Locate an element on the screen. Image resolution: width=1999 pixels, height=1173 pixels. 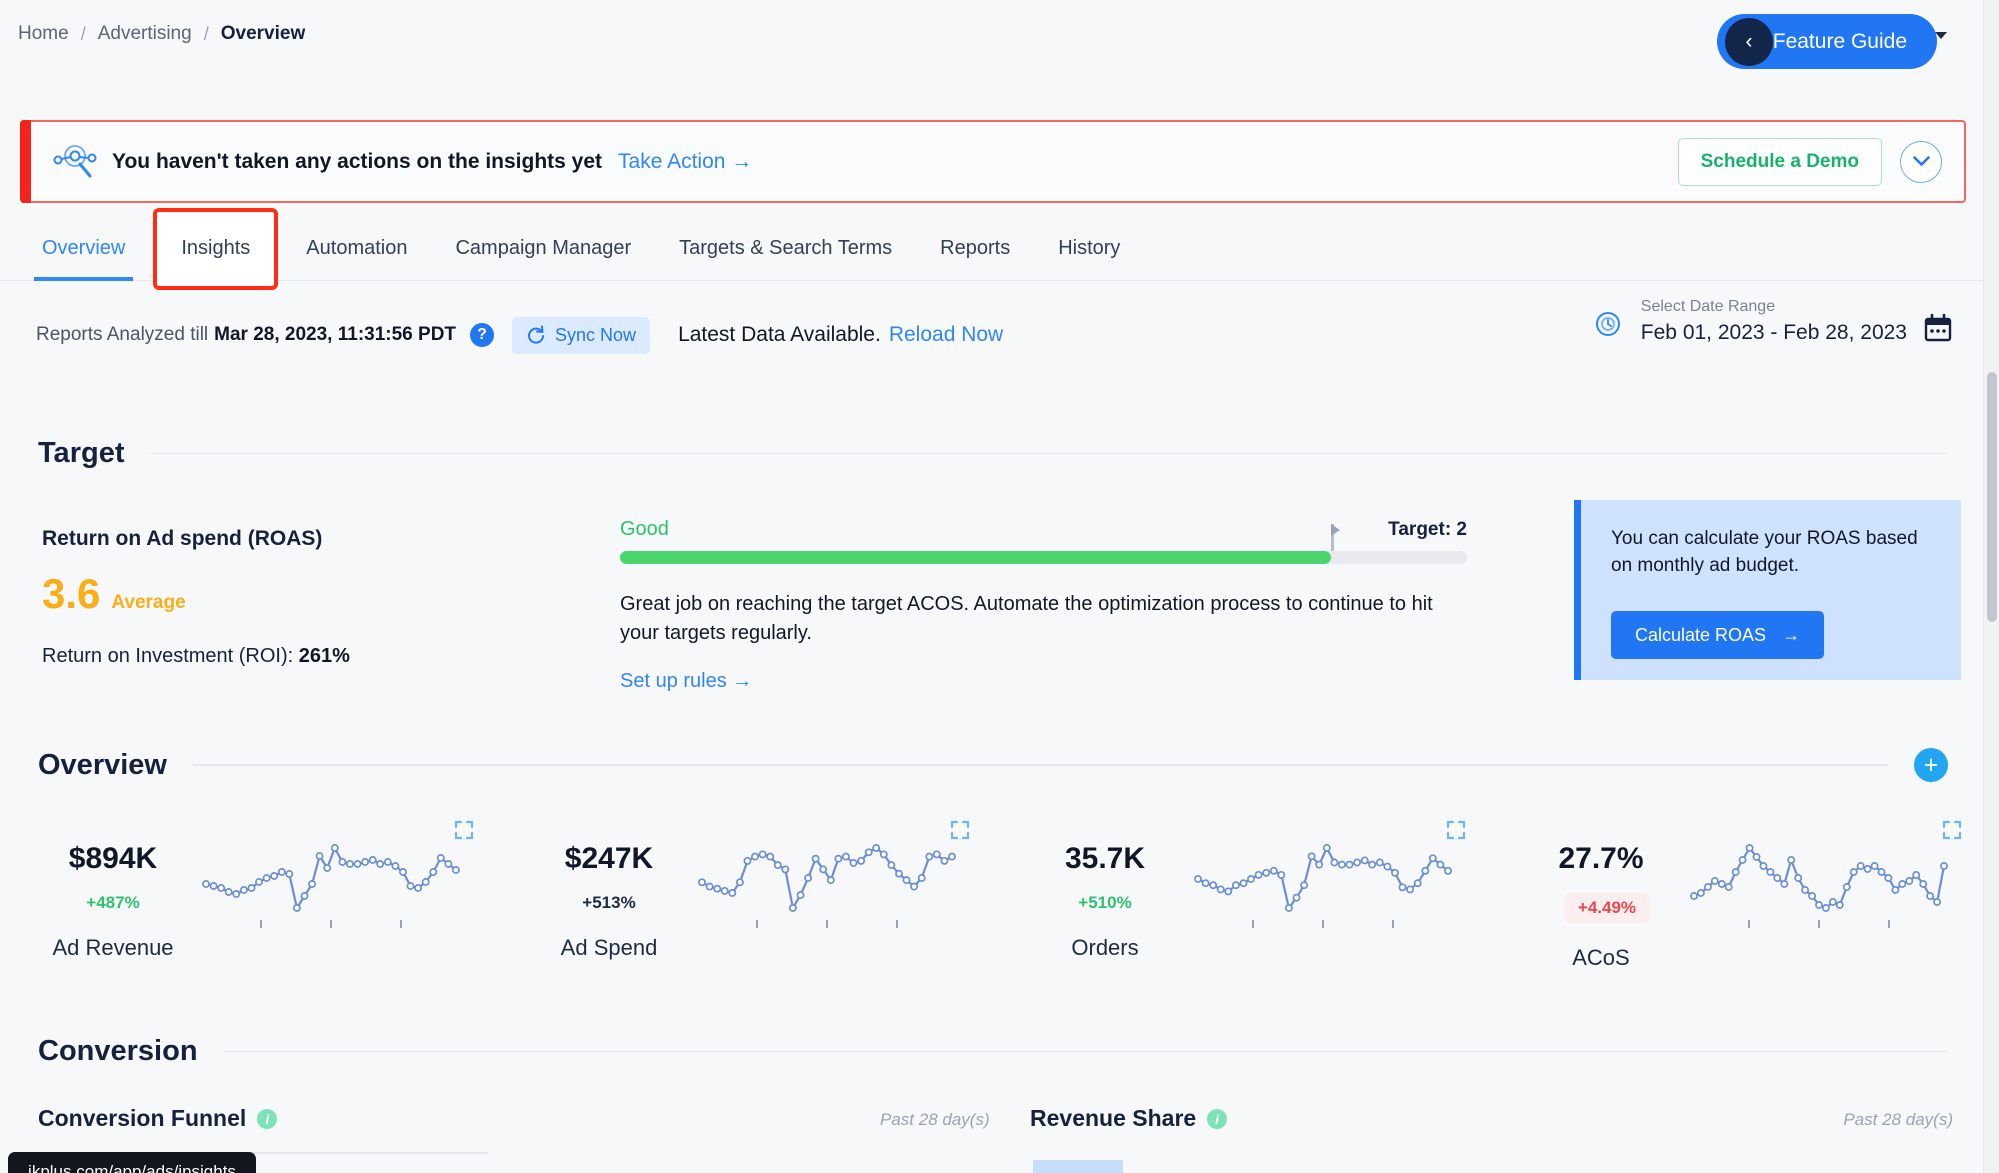
sync-timestamp: Mar 28, 2023, 11:31:56 PDT is located at coordinates (335, 334).